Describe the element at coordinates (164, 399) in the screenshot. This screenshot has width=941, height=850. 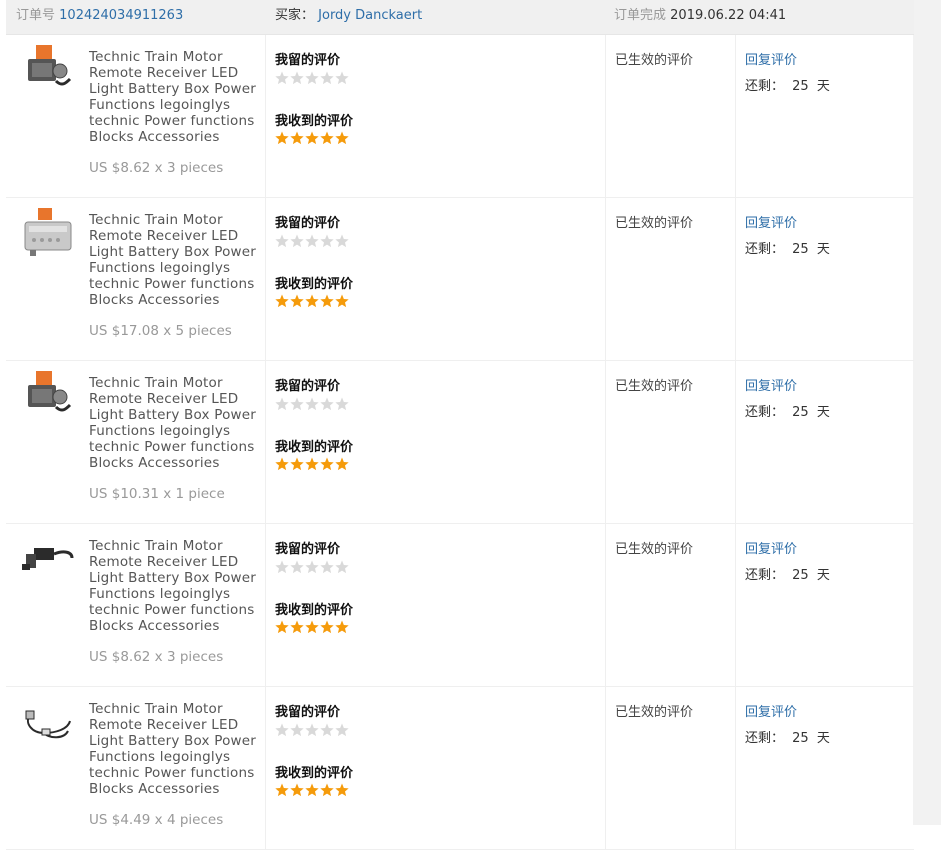
I see `product-title-line: Remote Receiver LED` at that location.